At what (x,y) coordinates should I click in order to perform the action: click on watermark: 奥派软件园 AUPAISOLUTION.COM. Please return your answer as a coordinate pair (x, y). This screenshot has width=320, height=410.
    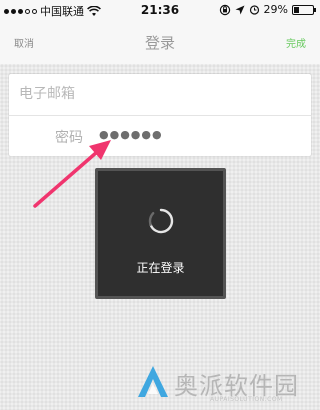
    Looking at the image, I should click on (160, 386).